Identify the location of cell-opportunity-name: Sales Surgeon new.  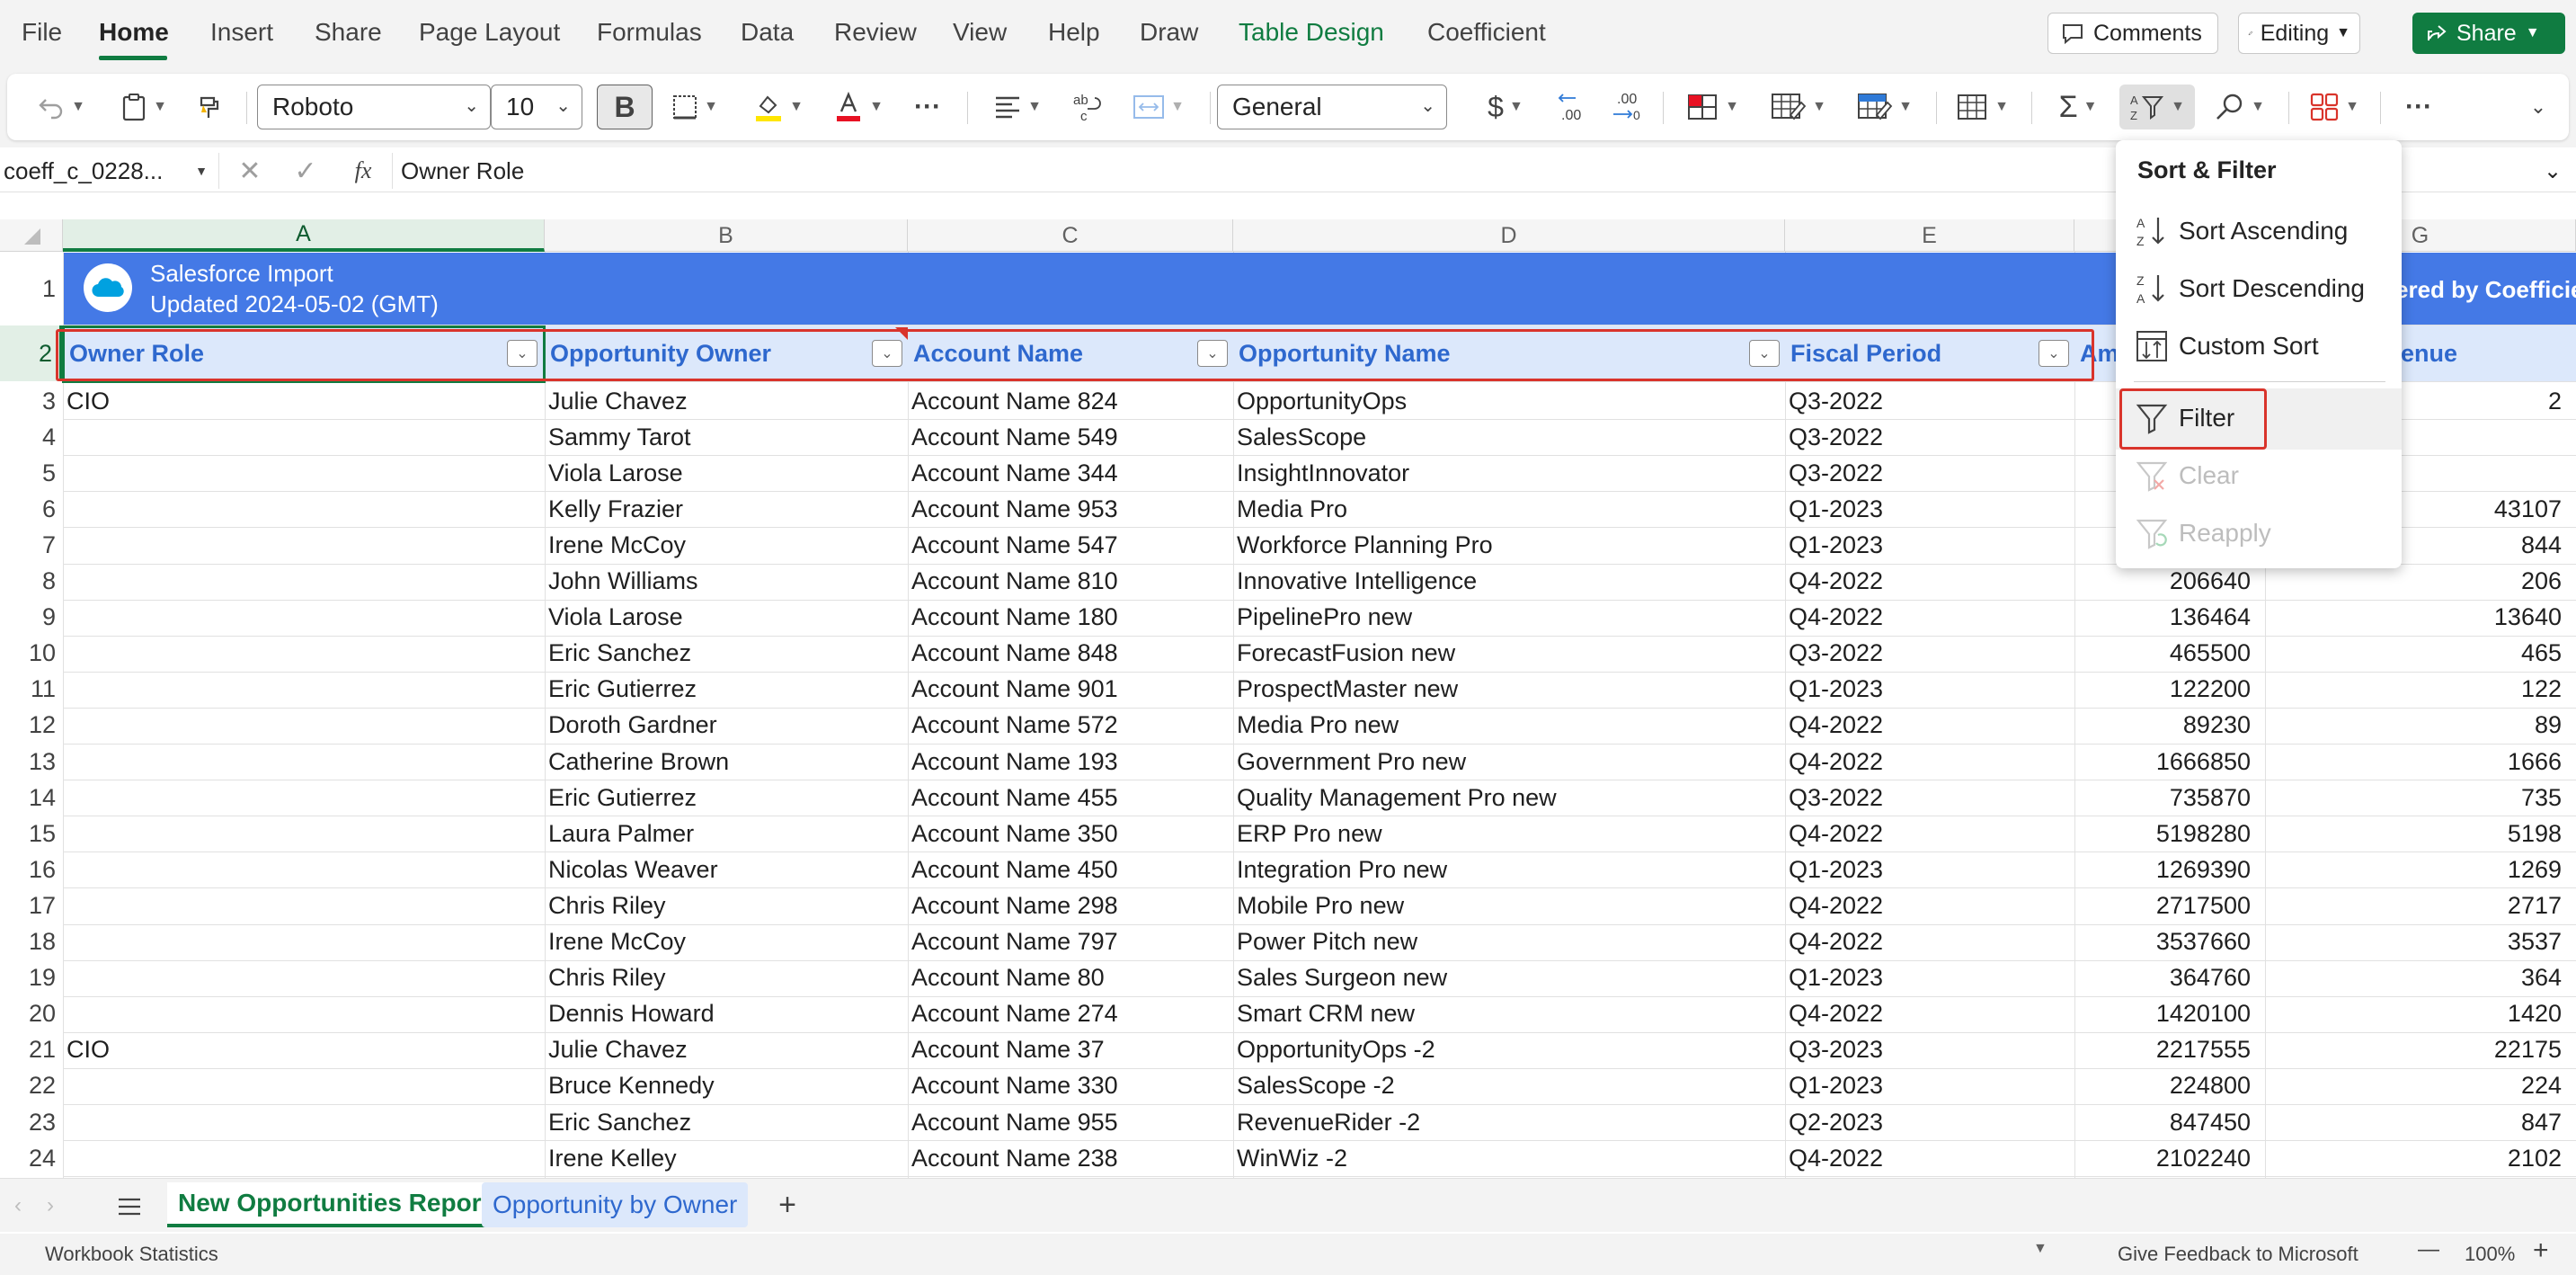
(1509, 978).